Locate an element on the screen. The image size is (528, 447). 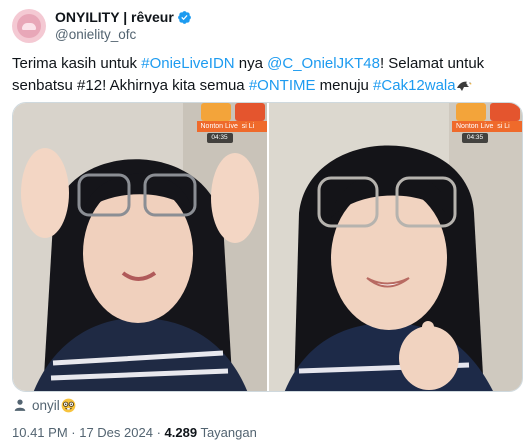
hashtag-link: #ONTIME is located at coordinates (282, 85).